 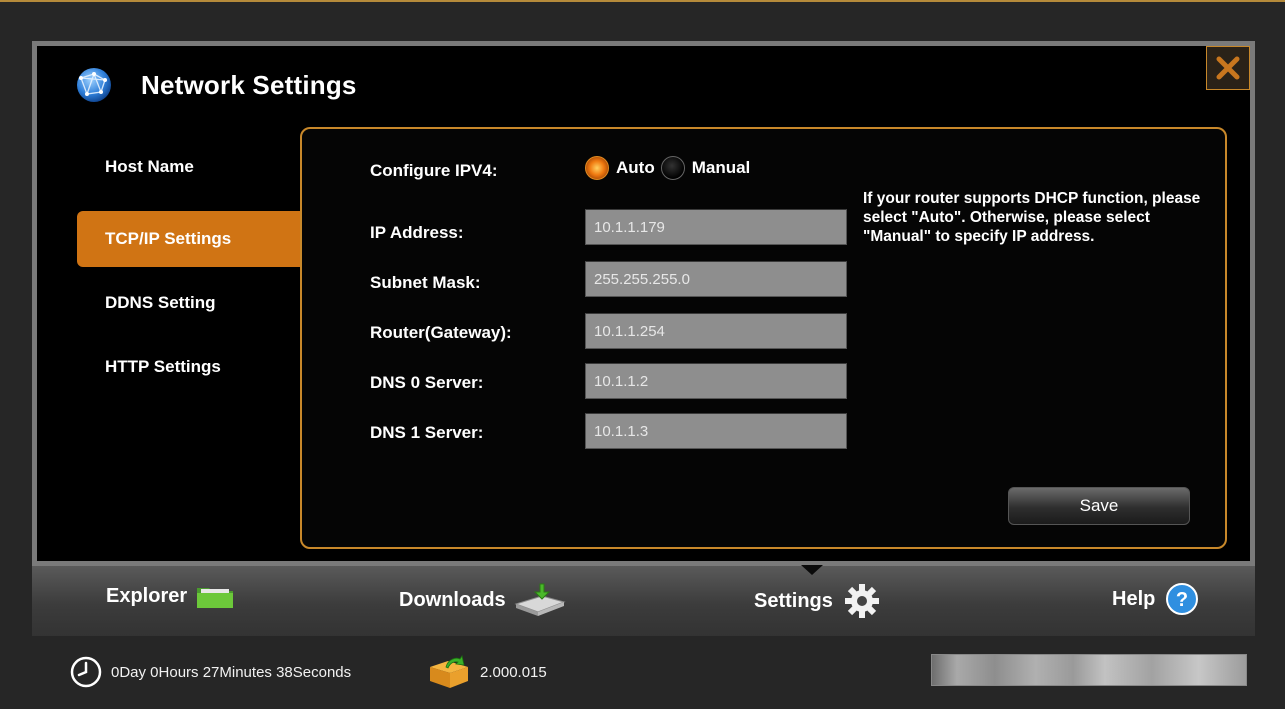 I want to click on close-button, so click(x=1228, y=68).